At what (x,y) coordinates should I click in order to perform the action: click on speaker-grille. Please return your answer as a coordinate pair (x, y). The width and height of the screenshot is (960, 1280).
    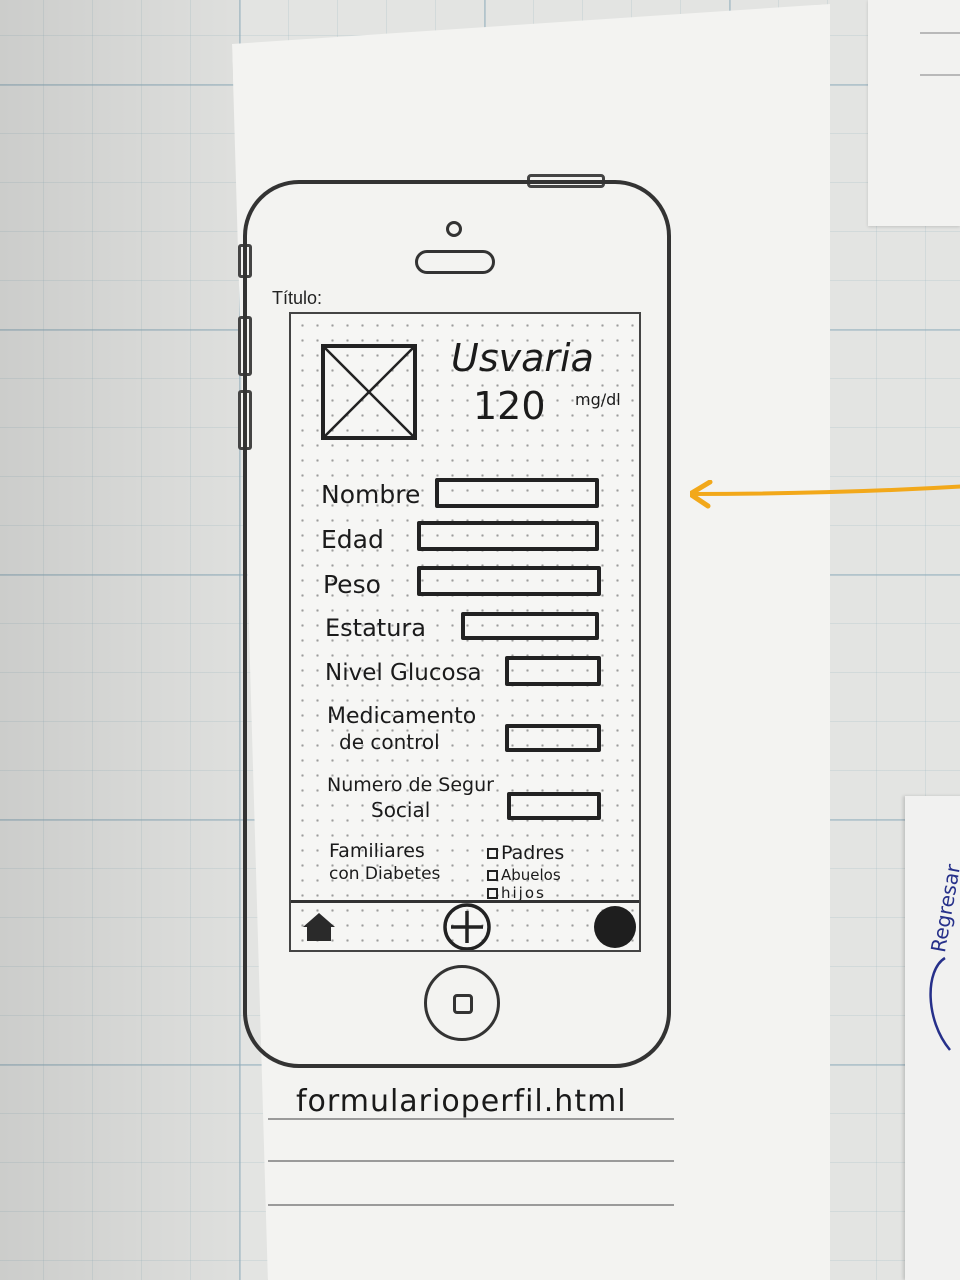
    Looking at the image, I should click on (455, 262).